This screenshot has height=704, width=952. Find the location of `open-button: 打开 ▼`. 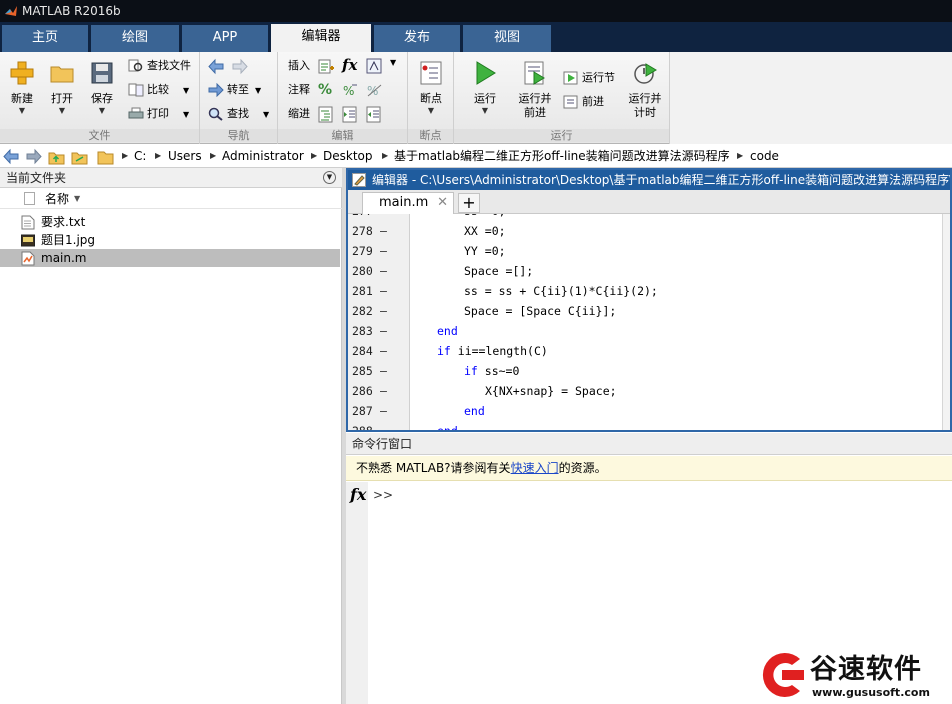

open-button: 打开 ▼ is located at coordinates (62, 92).